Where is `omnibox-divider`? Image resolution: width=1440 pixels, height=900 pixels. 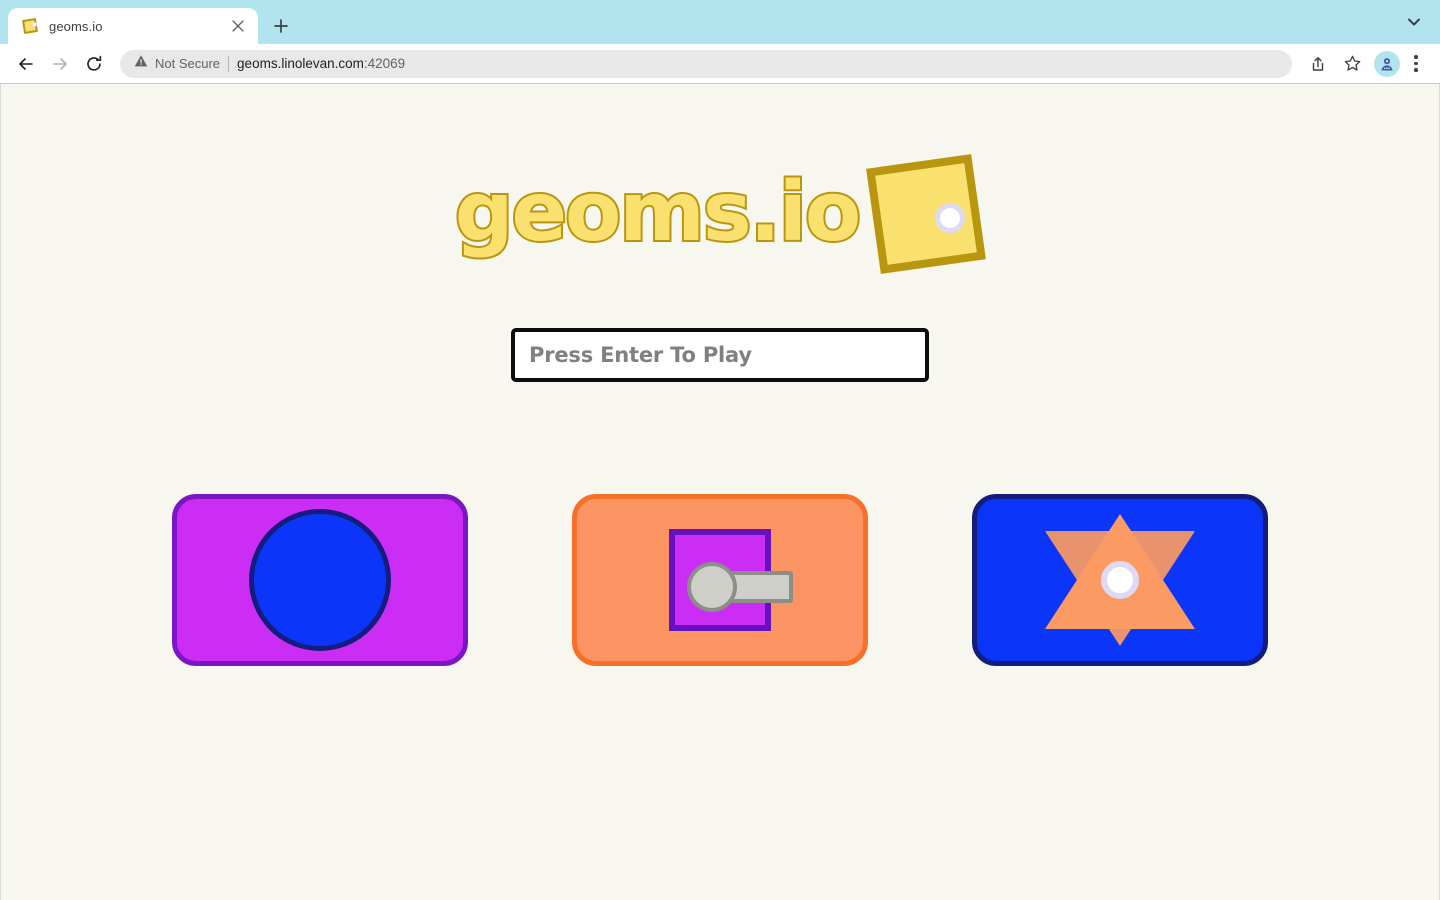
omnibox-divider is located at coordinates (229, 63).